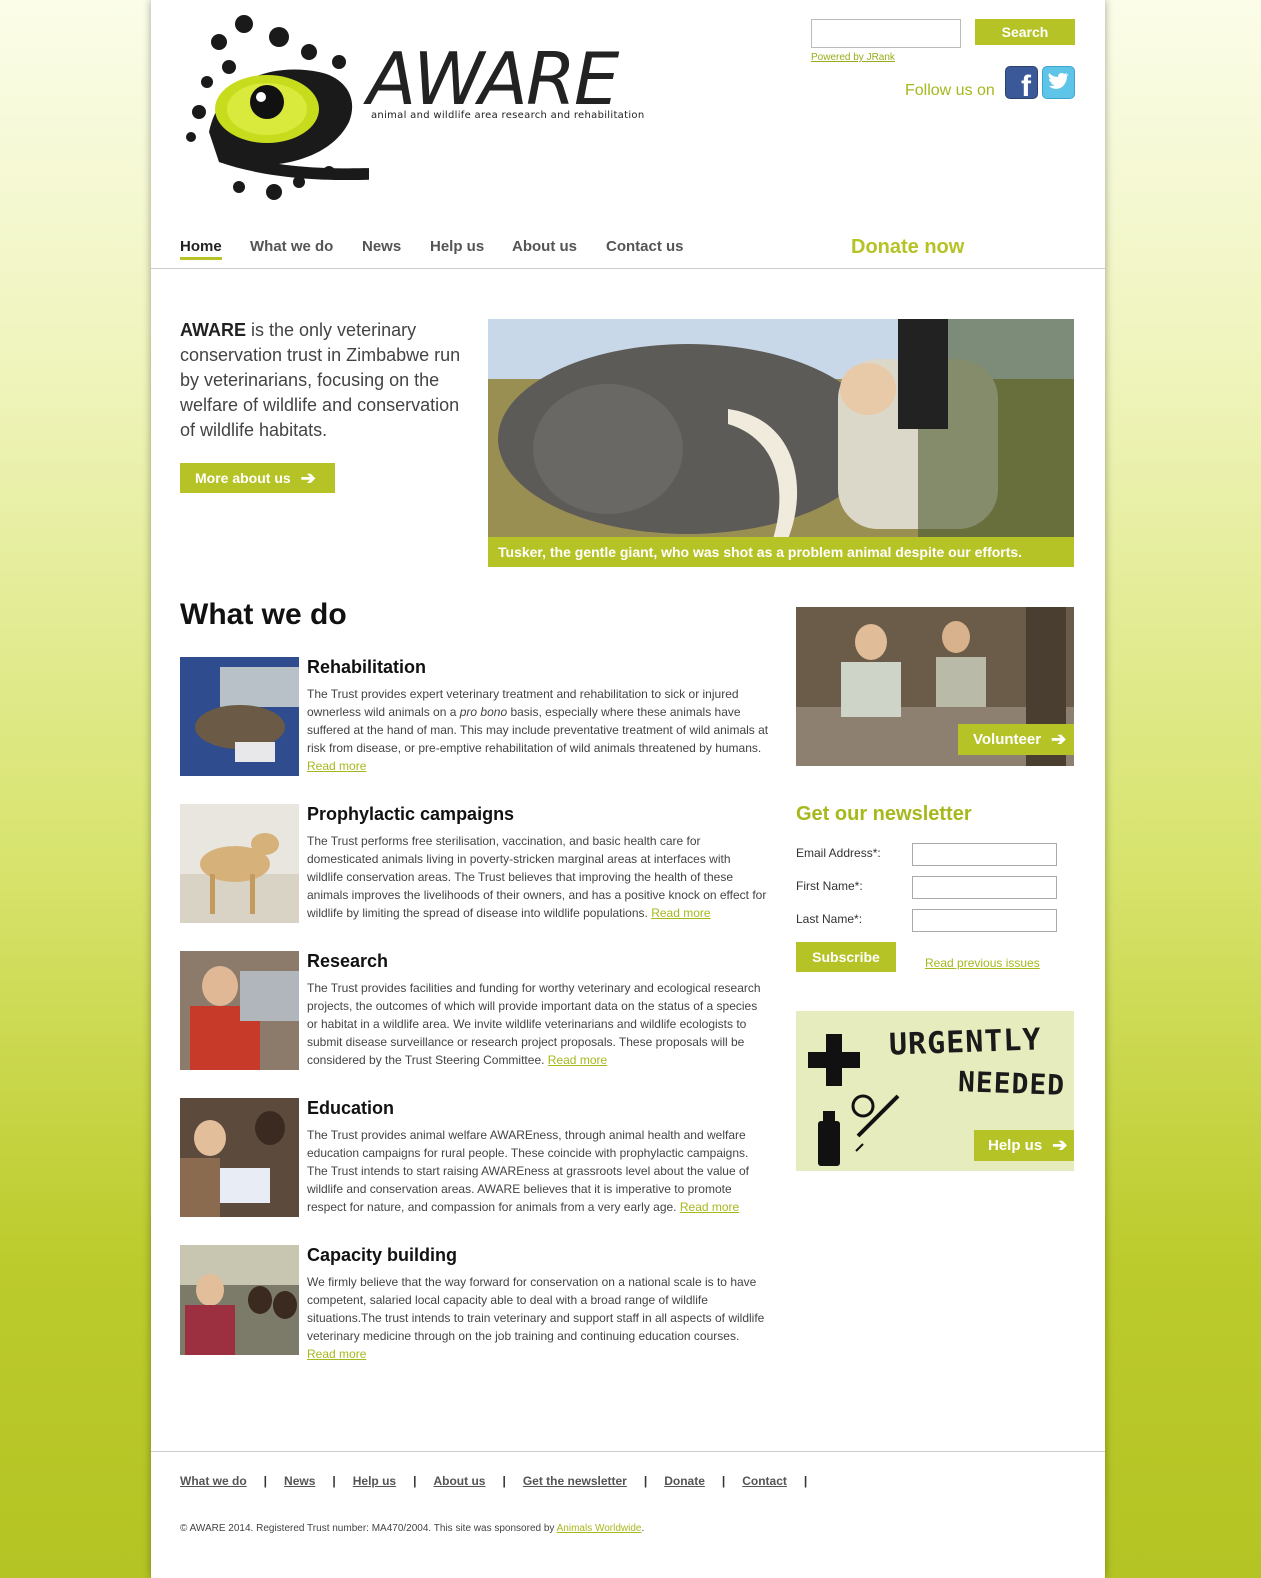  I want to click on bird-icon, so click(1058, 81).